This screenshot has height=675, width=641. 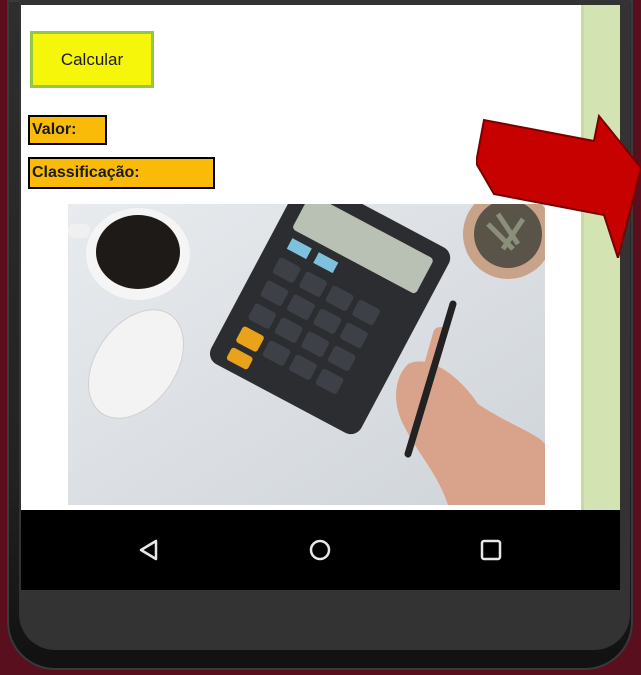 I want to click on calcular-button: Calcular, so click(x=92, y=59).